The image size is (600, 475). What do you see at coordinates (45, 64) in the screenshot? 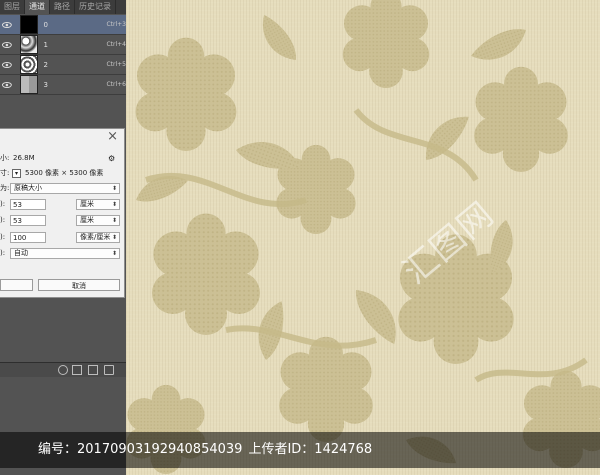
I see `channel-name: 2` at bounding box center [45, 64].